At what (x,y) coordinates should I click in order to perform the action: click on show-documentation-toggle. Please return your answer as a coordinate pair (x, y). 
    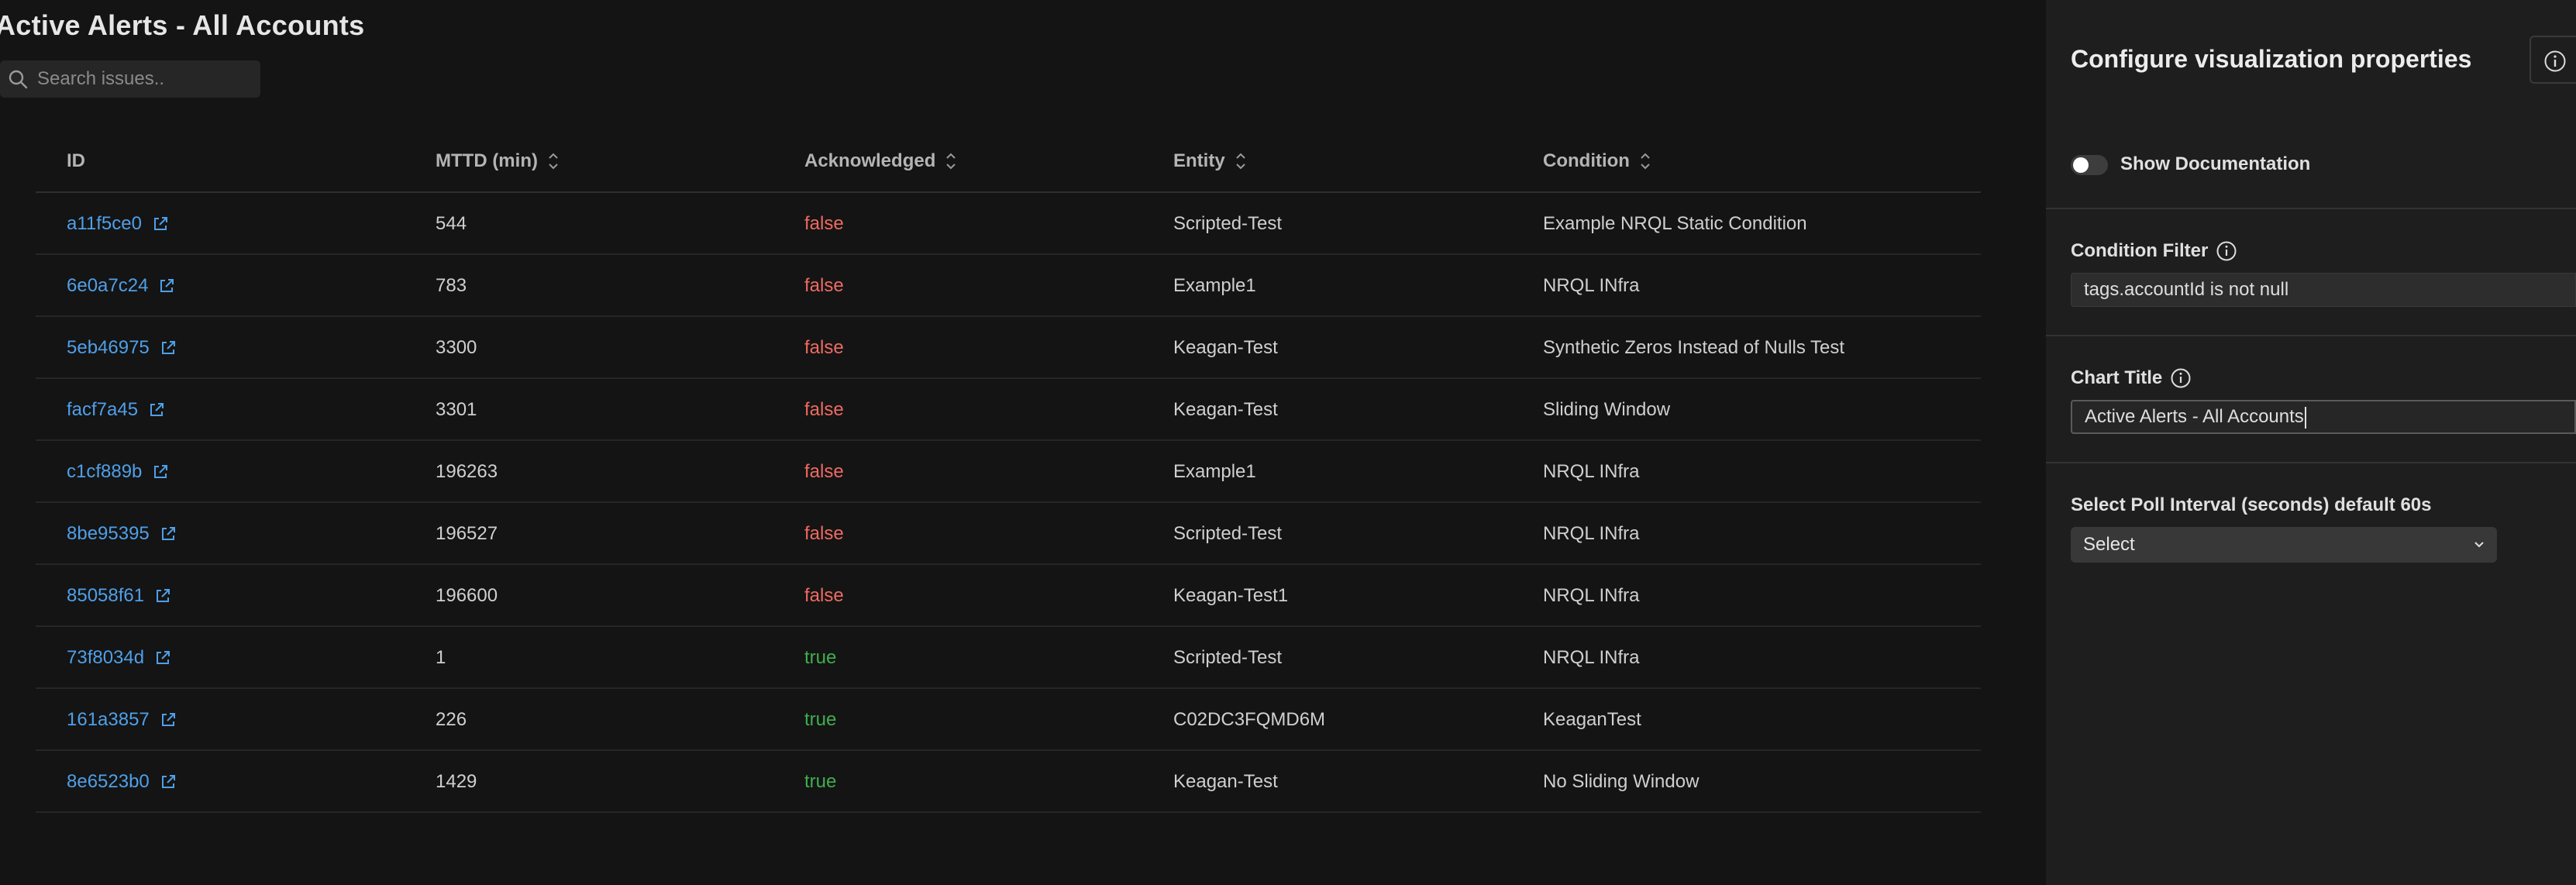
    Looking at the image, I should click on (2089, 165).